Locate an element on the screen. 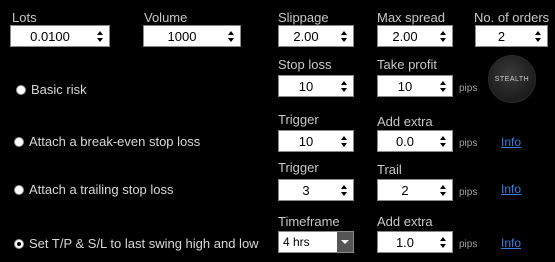 Image resolution: width=555 pixels, height=262 pixels. max-spread-stepper: 2.00 is located at coordinates (415, 36).